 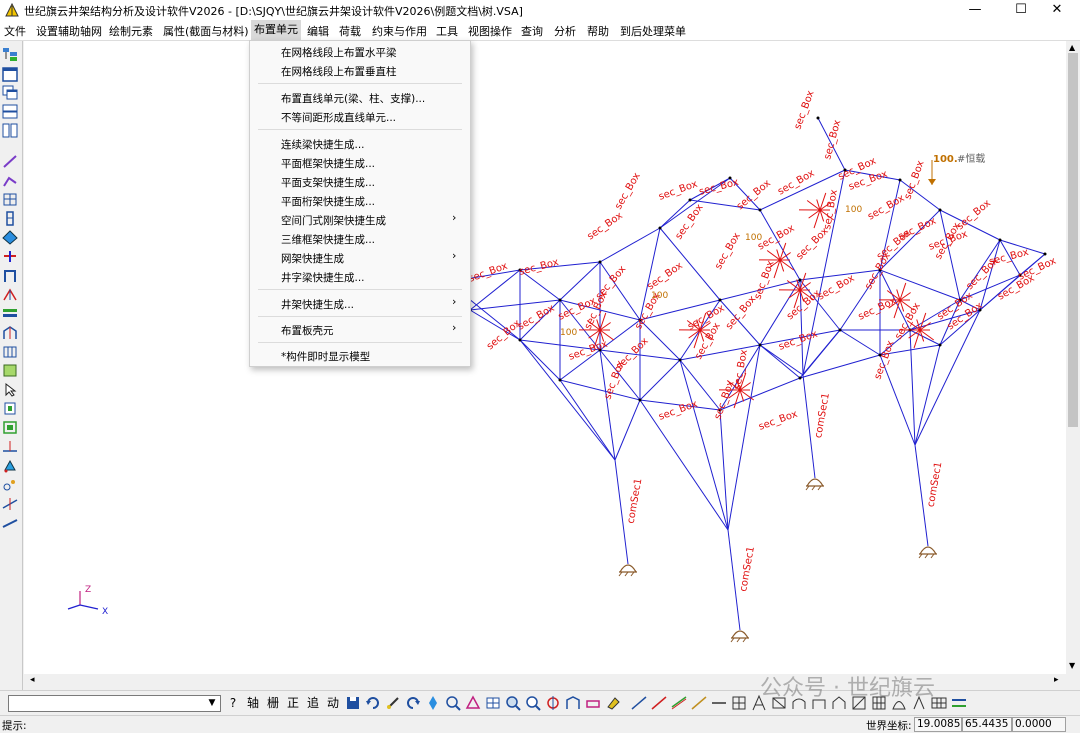 I want to click on beam-tool-icon, so click(x=699, y=703).